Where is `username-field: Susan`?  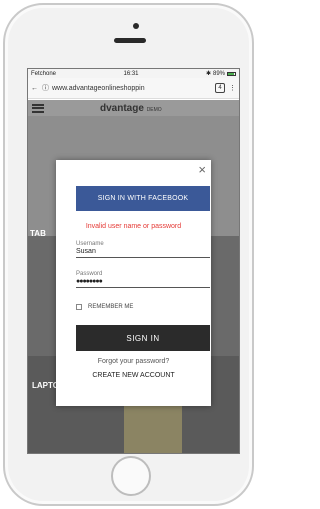
username-field: Susan is located at coordinates (143, 253).